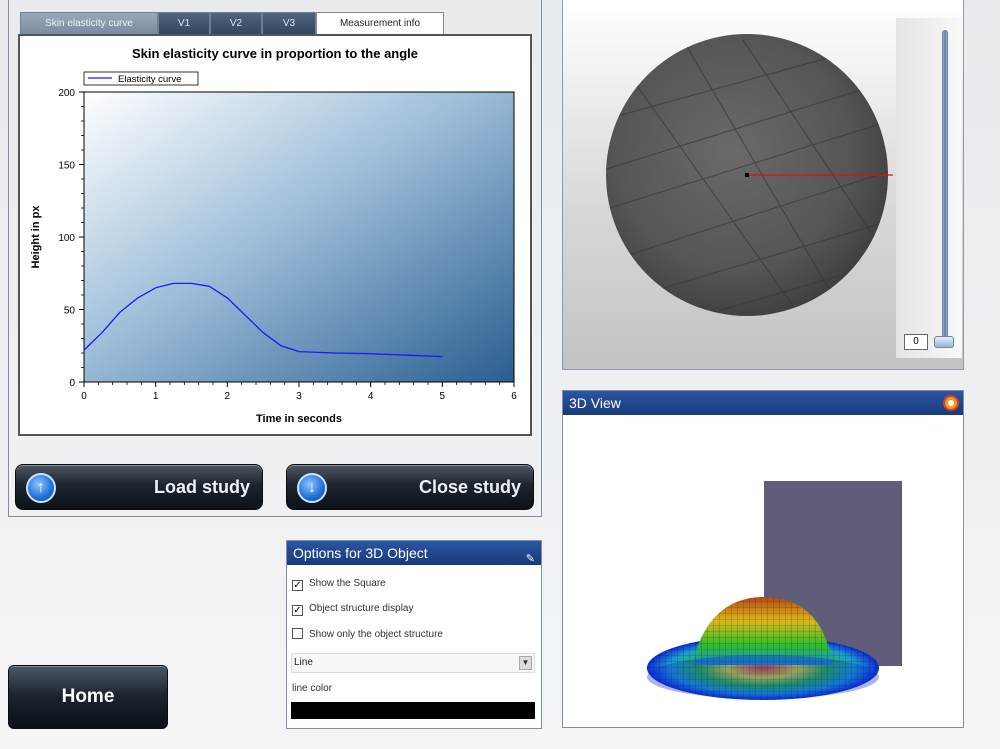 The height and width of the screenshot is (749, 1000). Describe the element at coordinates (747, 175) in the screenshot. I see `measure-point` at that location.